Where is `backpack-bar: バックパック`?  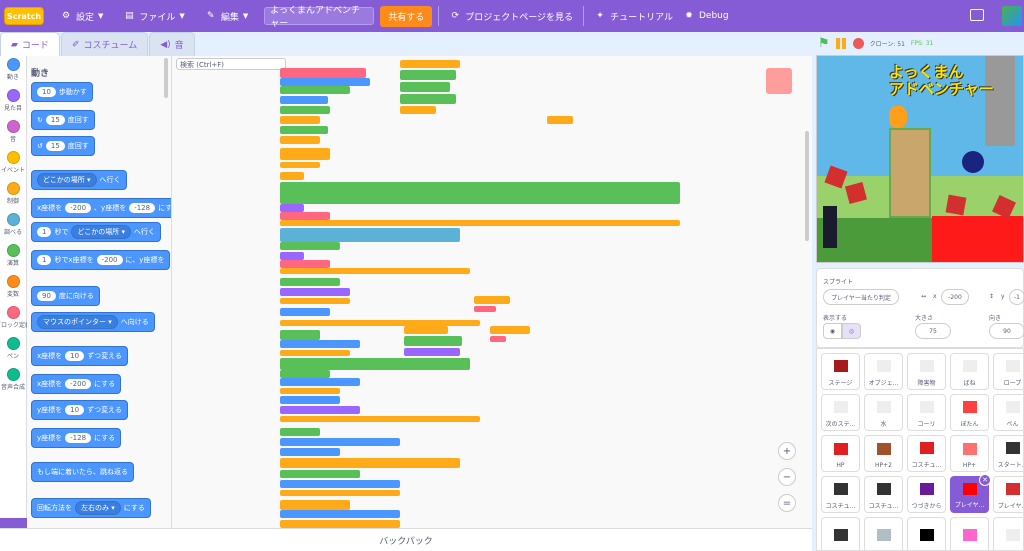
backpack-bar: バックパック is located at coordinates (406, 539).